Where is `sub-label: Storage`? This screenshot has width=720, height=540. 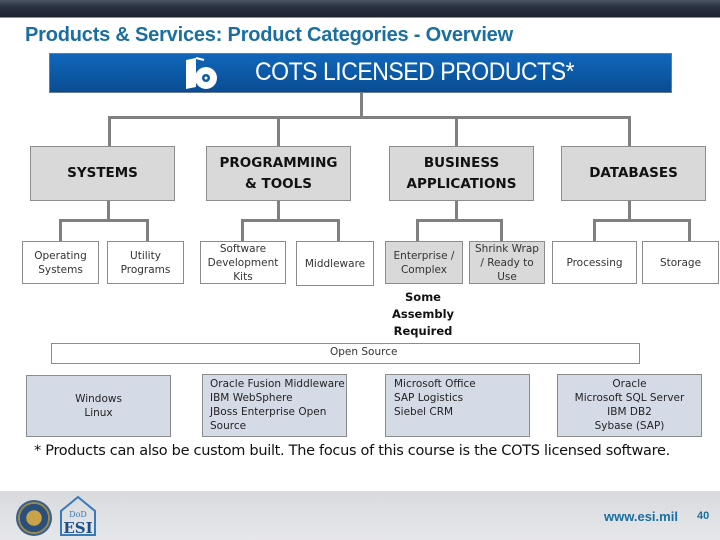 sub-label: Storage is located at coordinates (680, 262).